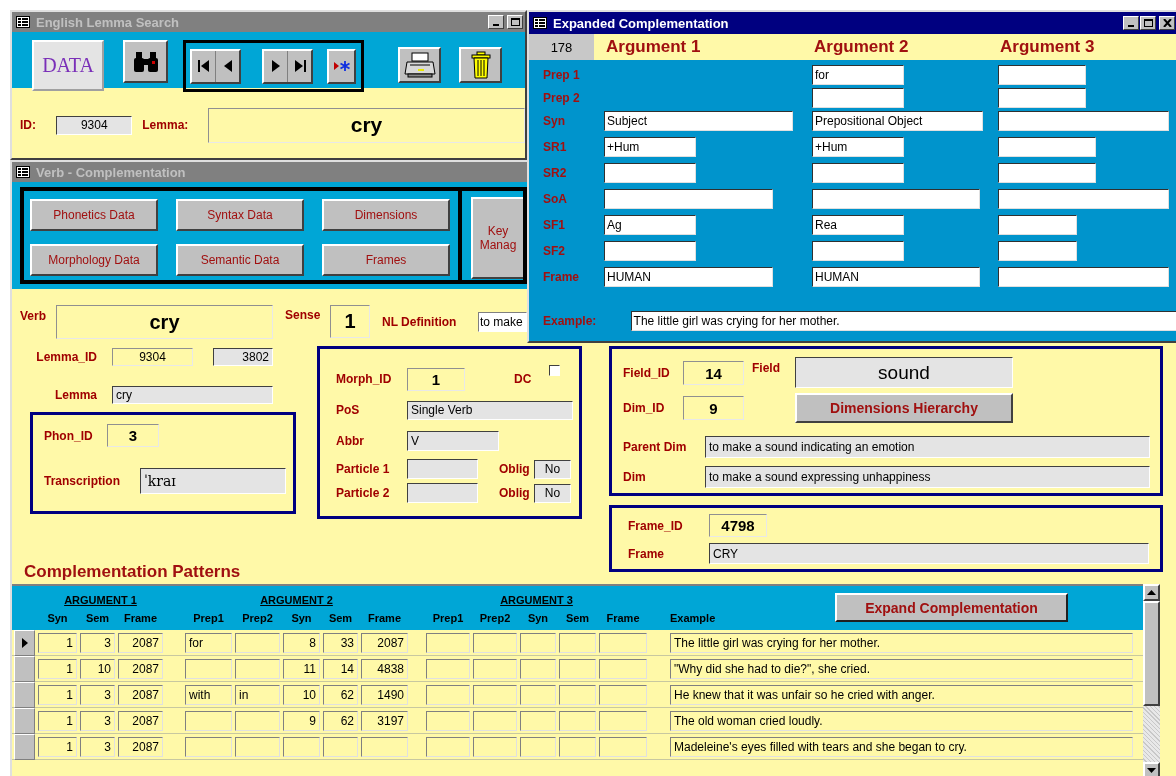 The height and width of the screenshot is (776, 1176). I want to click on text-field: for, so click(858, 75).